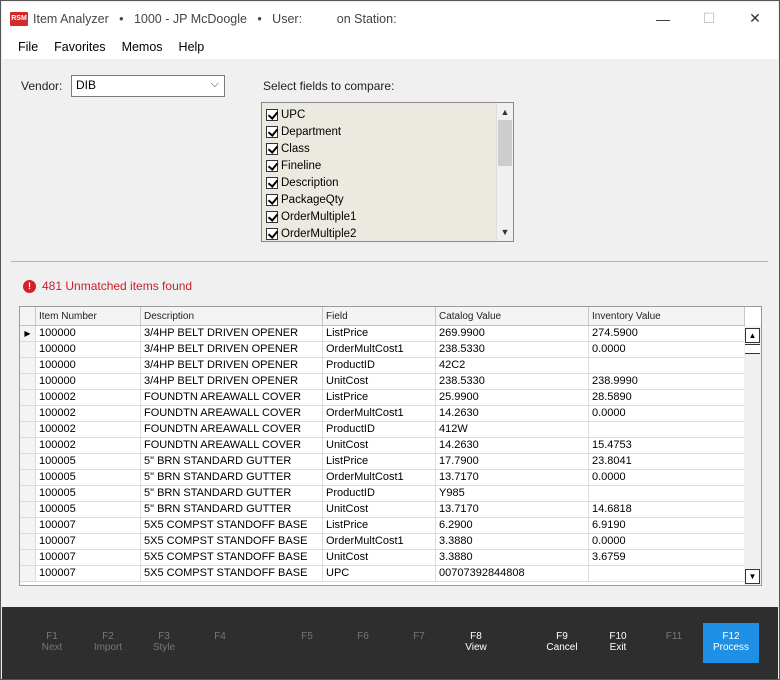 The height and width of the screenshot is (680, 780). Describe the element at coordinates (752, 335) in the screenshot. I see `scroll-up-icon: ▲` at that location.